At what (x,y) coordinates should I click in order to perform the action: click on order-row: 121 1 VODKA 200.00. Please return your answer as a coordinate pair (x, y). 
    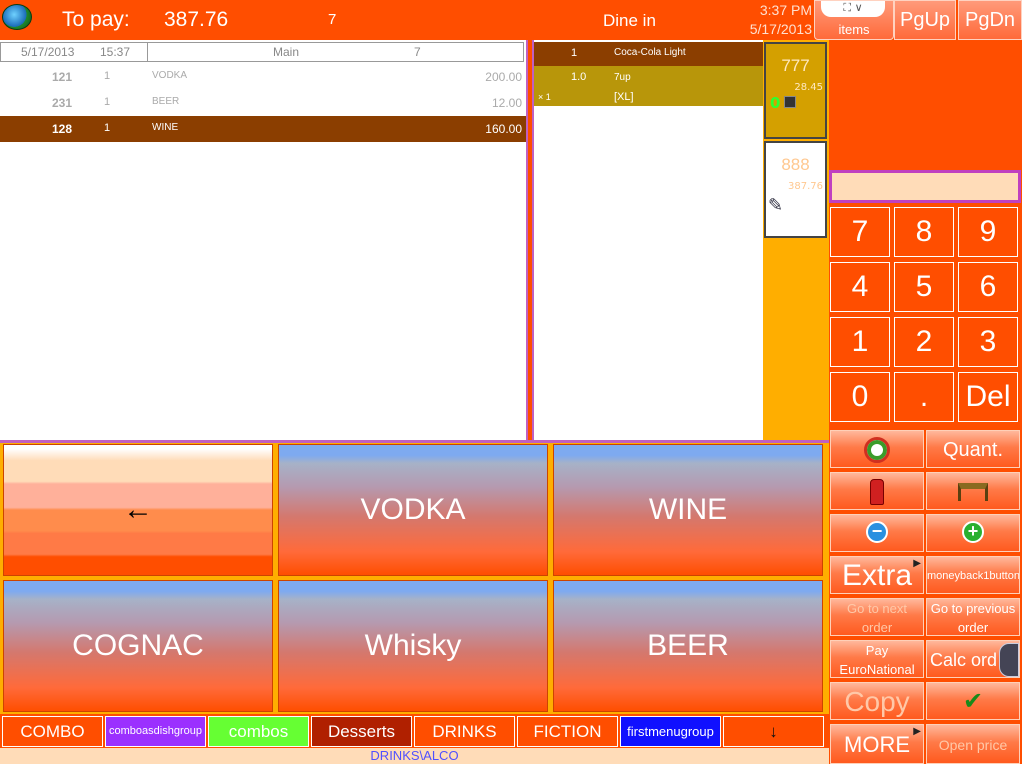
    Looking at the image, I should click on (263, 77).